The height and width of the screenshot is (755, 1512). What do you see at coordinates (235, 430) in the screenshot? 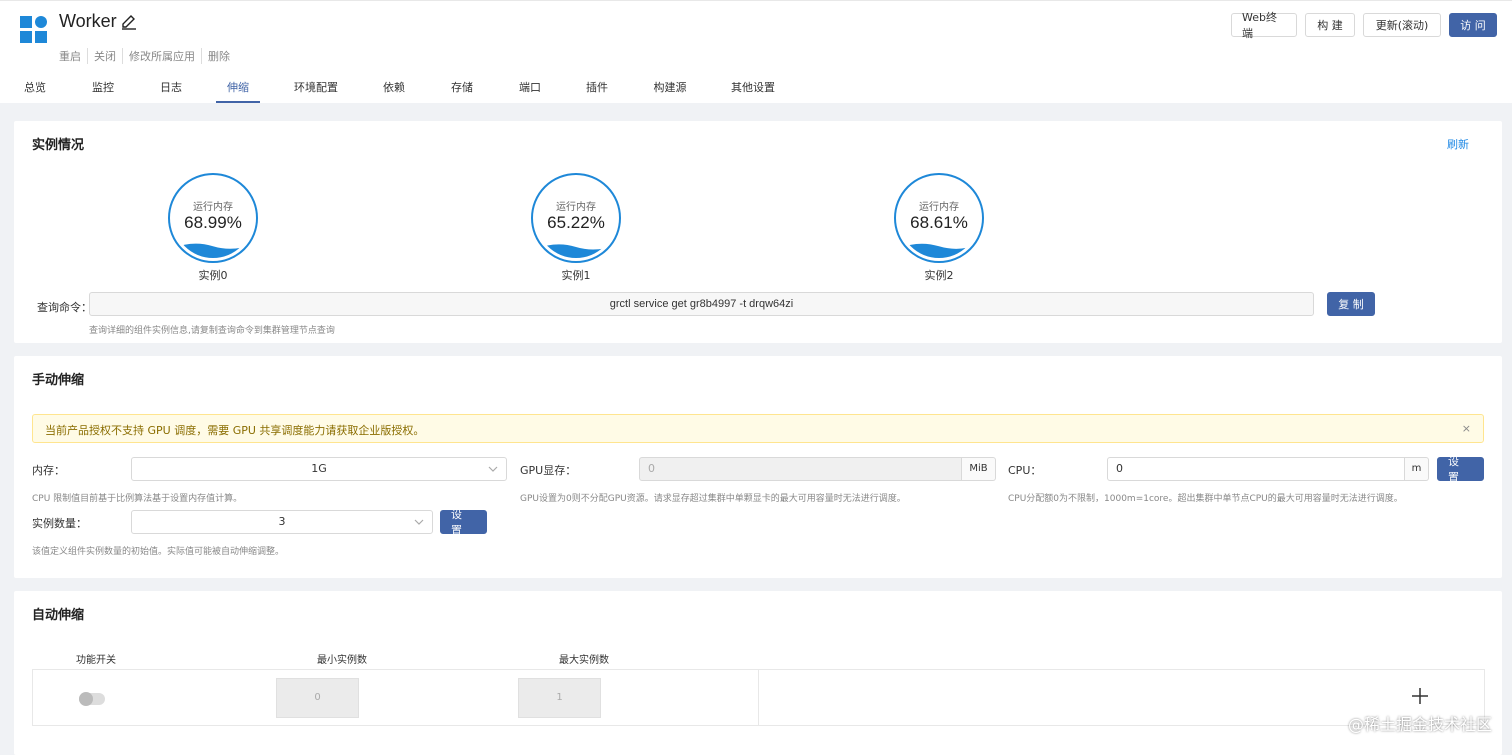
I see `alert-text: 当前产品授权不支持 GPU 调度，需要 GPU 共享调度能力请获取企业版授权。` at bounding box center [235, 430].